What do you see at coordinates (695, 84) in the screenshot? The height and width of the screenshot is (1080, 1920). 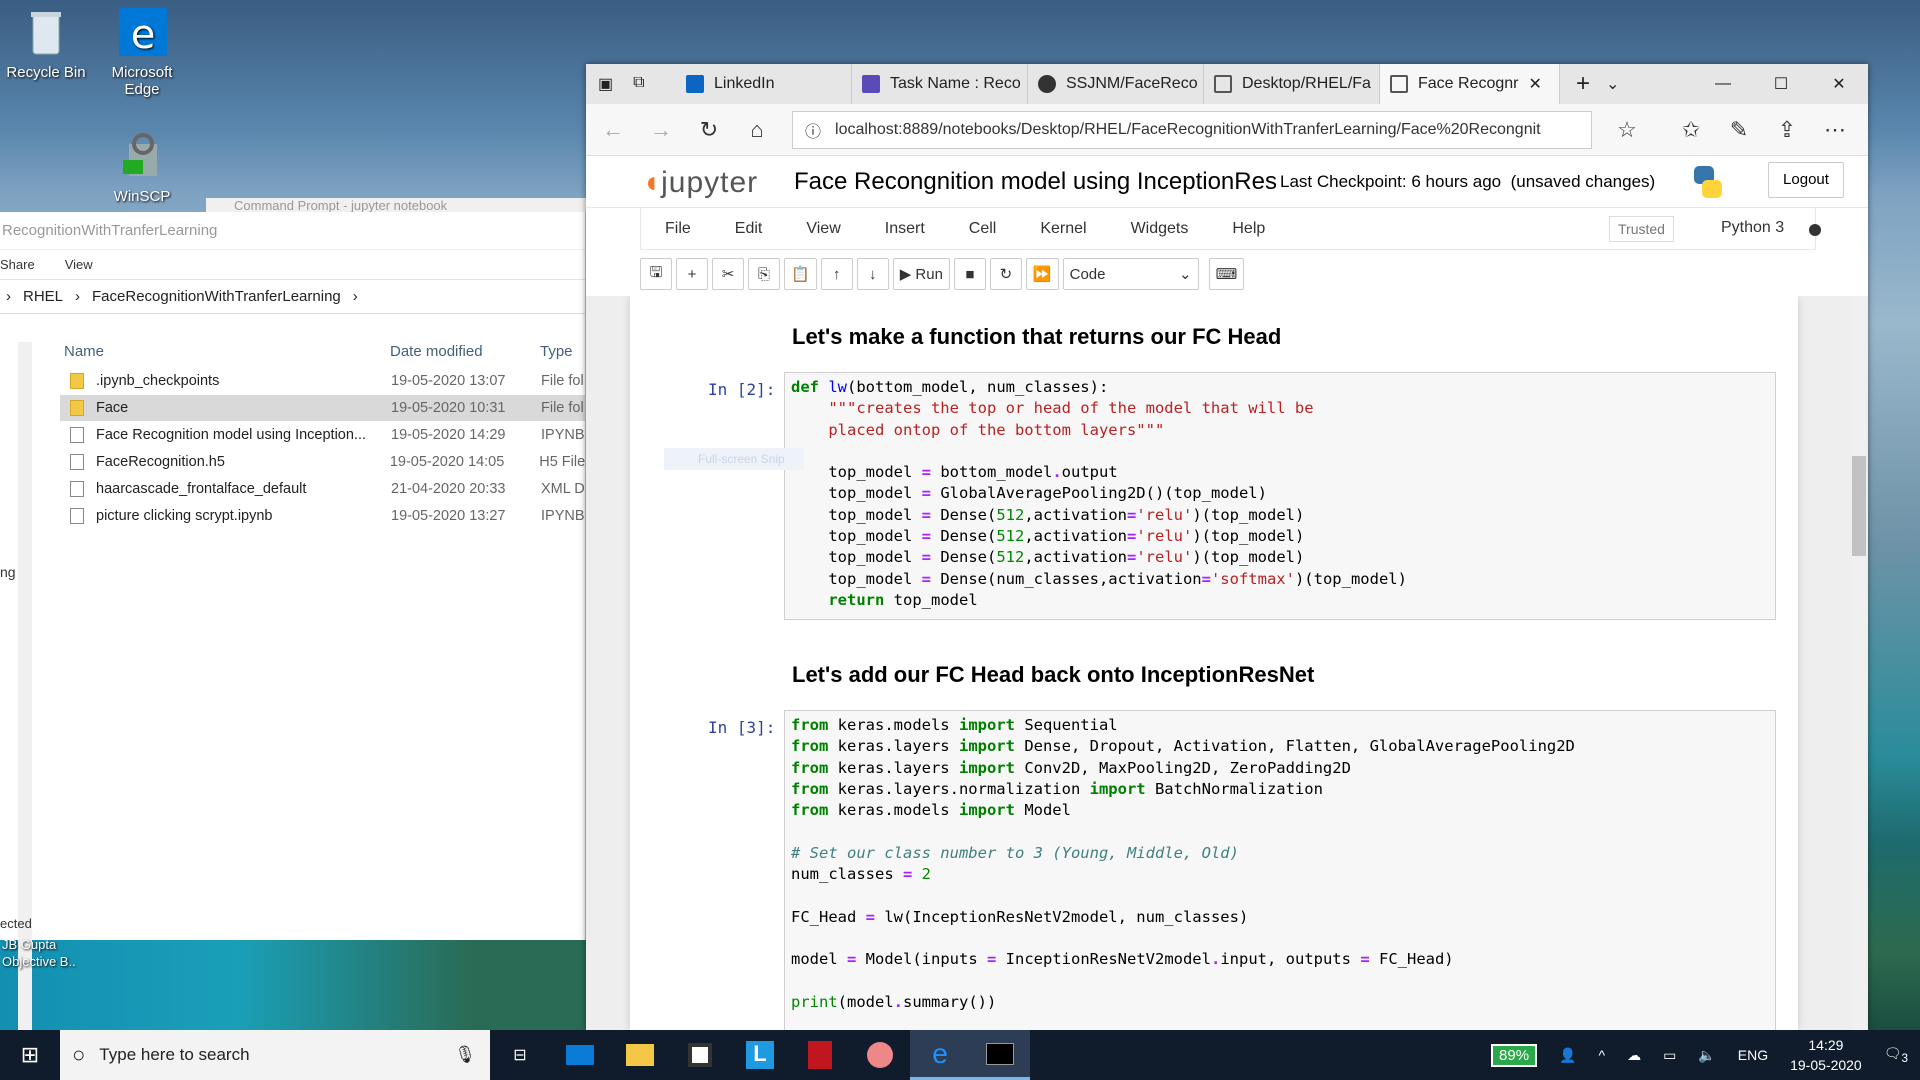 I see `linkedin-icon` at bounding box center [695, 84].